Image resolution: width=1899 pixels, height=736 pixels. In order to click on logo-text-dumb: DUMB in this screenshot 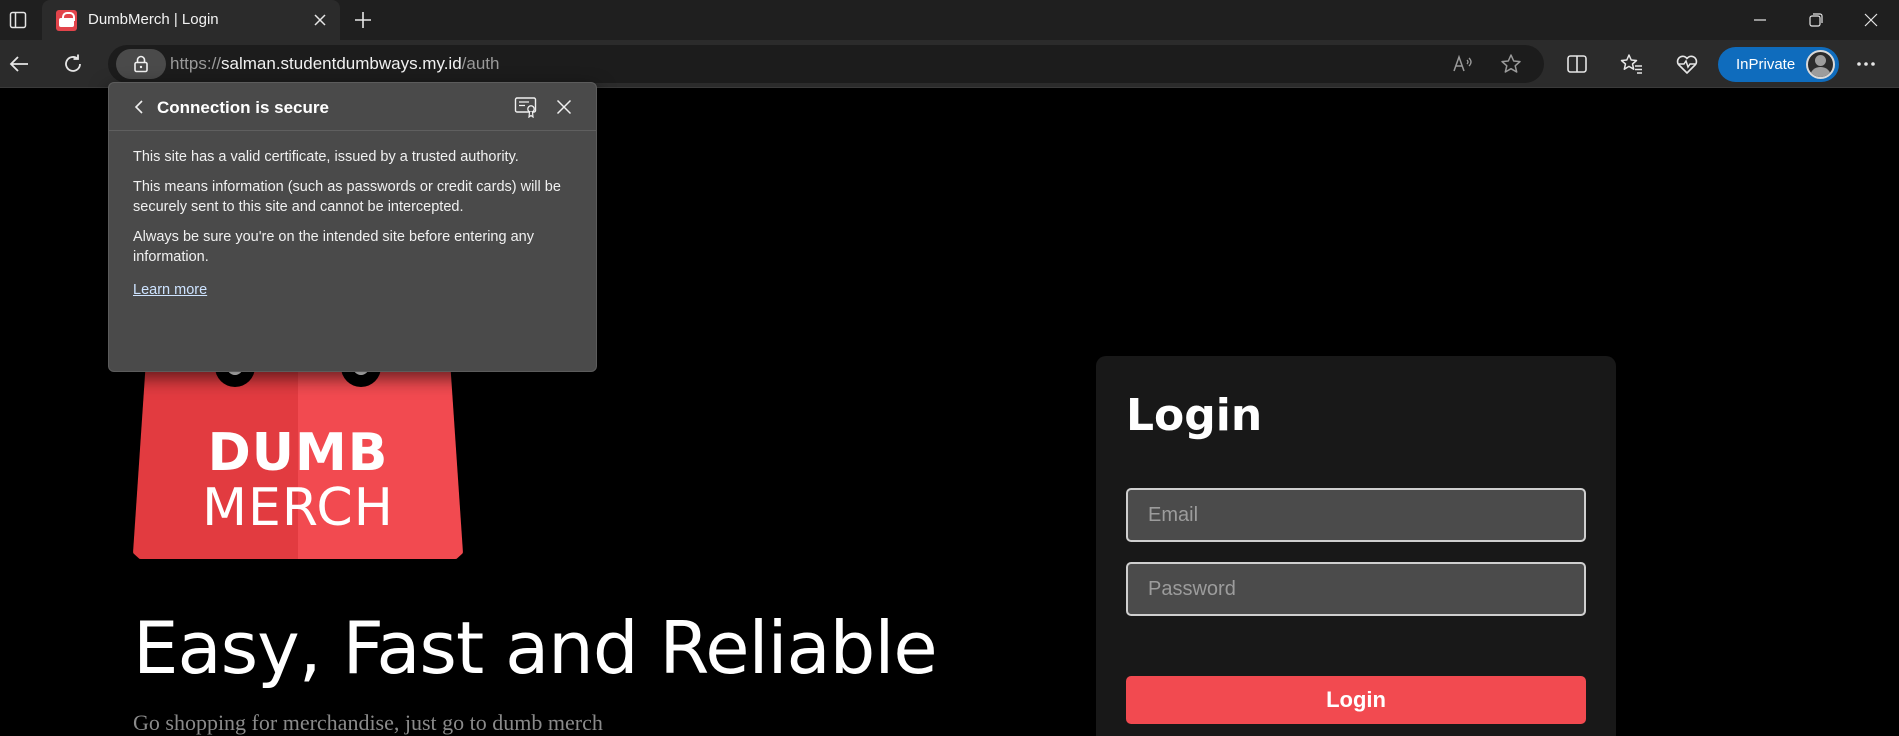, I will do `click(298, 453)`.